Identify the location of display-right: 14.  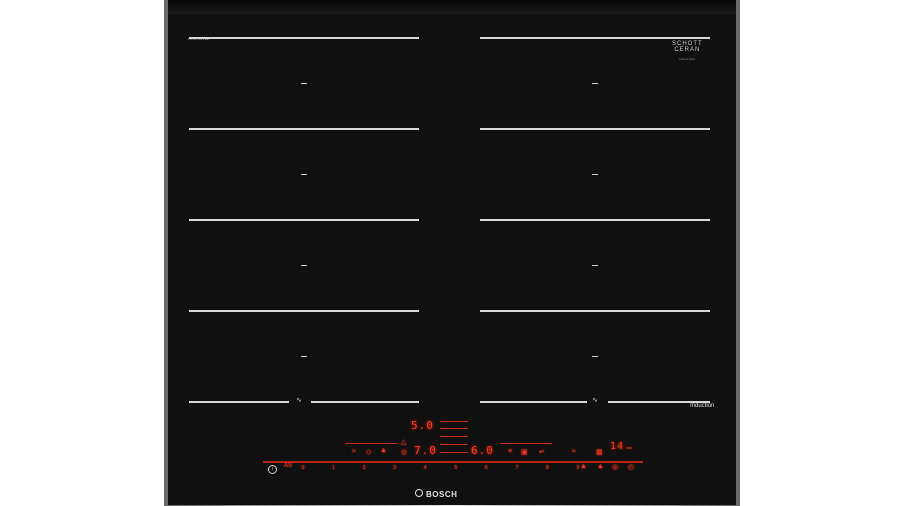
(617, 446).